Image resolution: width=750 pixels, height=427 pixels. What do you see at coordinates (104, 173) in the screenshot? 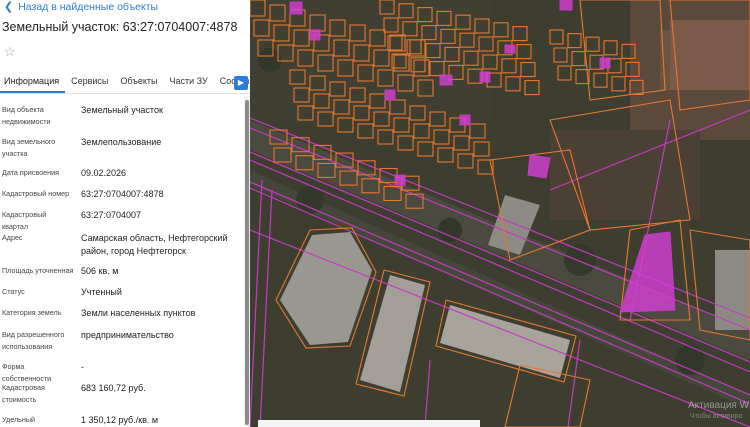
I see `info-value: 09.02.2026` at bounding box center [104, 173].